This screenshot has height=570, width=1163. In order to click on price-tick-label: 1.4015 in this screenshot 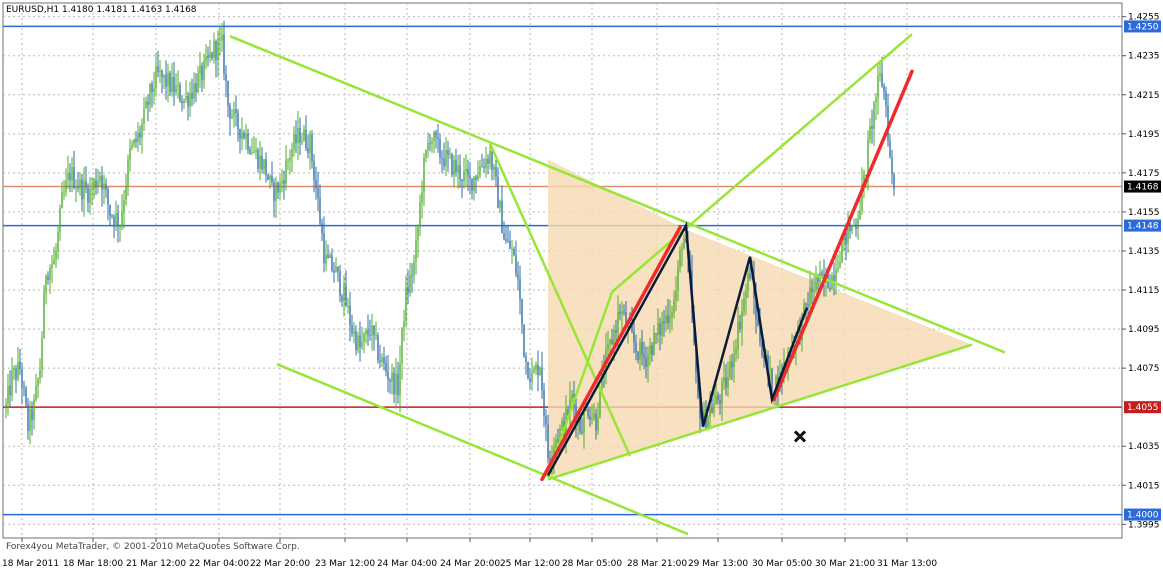, I will do `click(1144, 486)`.